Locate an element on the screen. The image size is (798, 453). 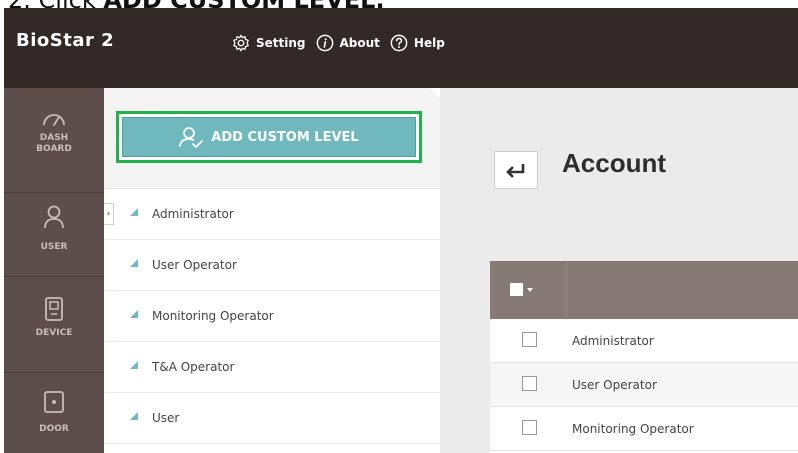
device-icon is located at coordinates (54, 309).